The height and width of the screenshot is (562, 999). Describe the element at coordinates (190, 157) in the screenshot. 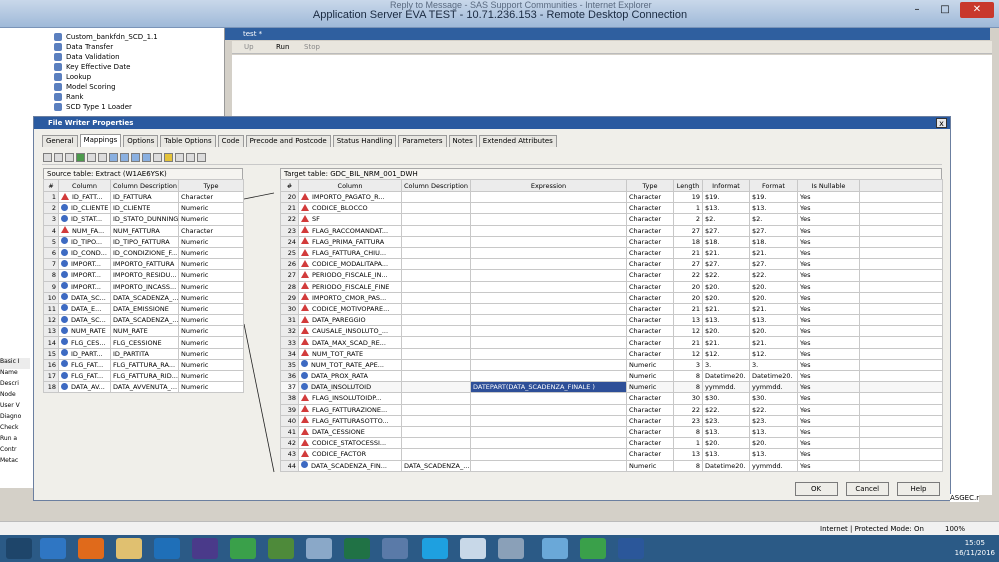

I see `redo-icon` at that location.